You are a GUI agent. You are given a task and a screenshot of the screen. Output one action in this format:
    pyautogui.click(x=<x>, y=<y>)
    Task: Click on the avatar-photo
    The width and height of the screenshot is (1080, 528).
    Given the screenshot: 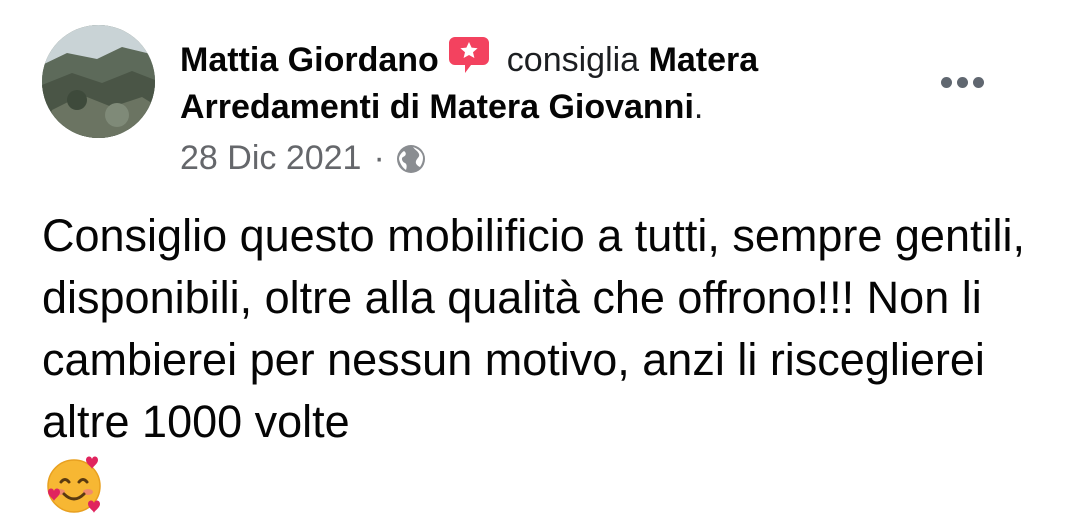 What is the action you would take?
    pyautogui.click(x=98, y=81)
    